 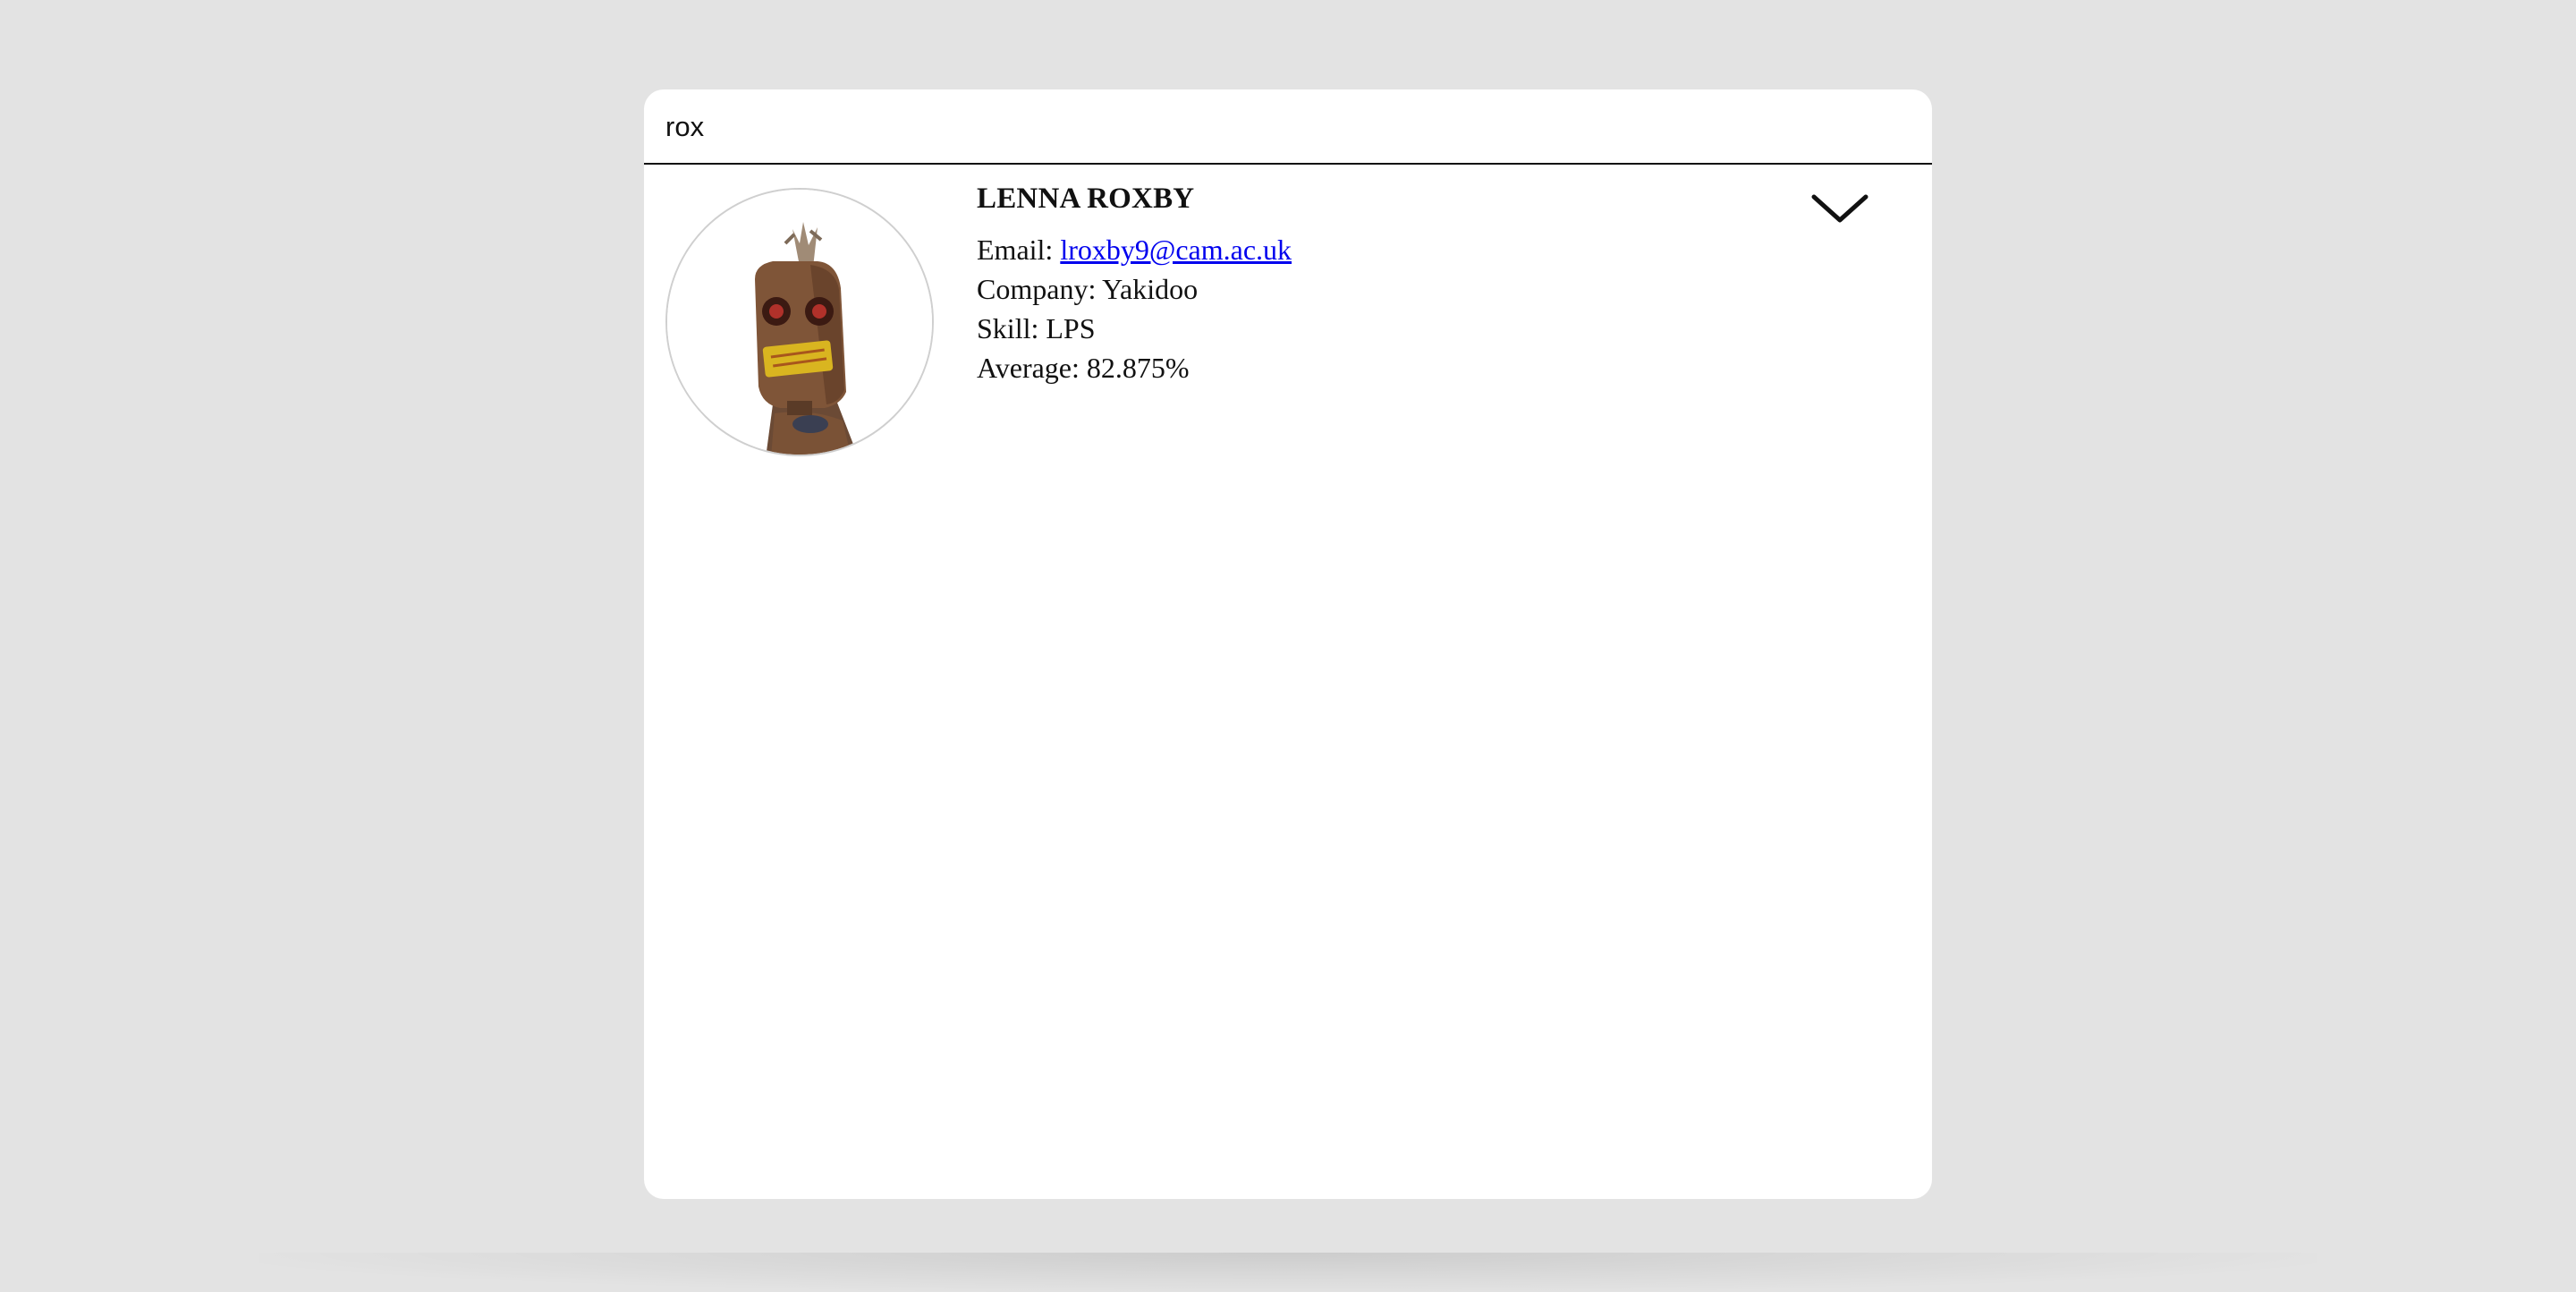 I want to click on expand-toggle-button, so click(x=1839, y=209).